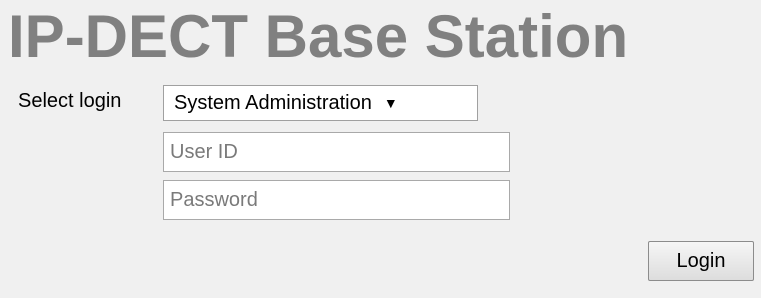 The height and width of the screenshot is (298, 761). Describe the element at coordinates (336, 200) in the screenshot. I see `password-input` at that location.